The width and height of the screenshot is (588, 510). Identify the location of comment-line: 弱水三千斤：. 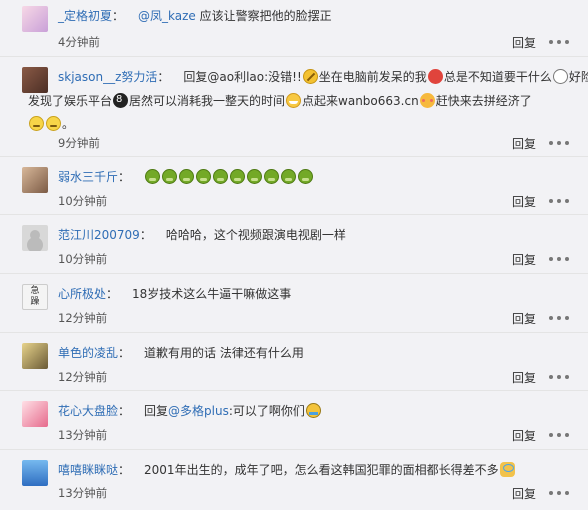
(313, 177).